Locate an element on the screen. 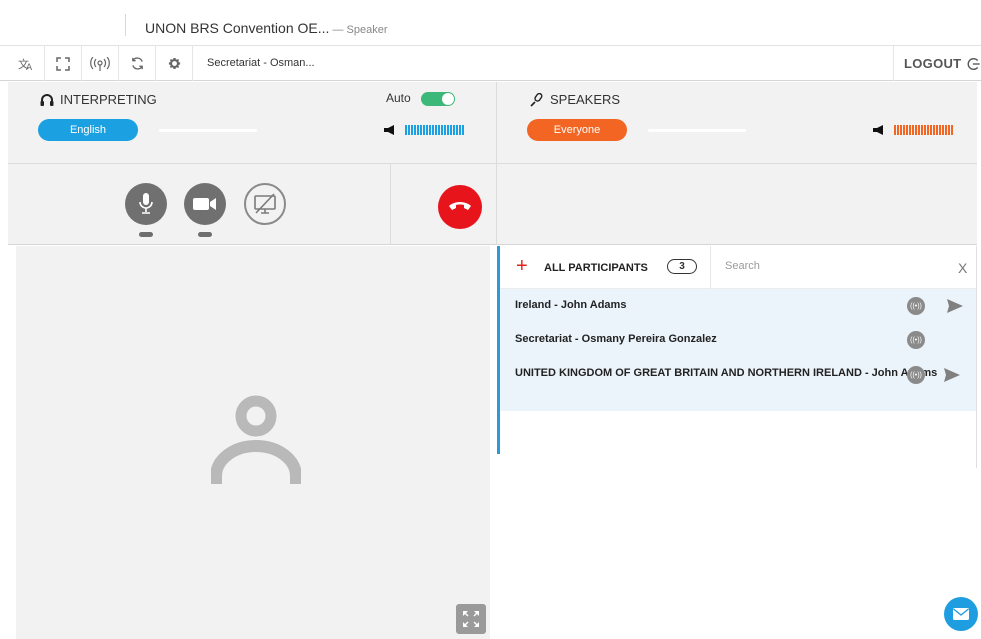 Image resolution: width=981 pixels, height=639 pixels. headphones-icon is located at coordinates (47, 100).